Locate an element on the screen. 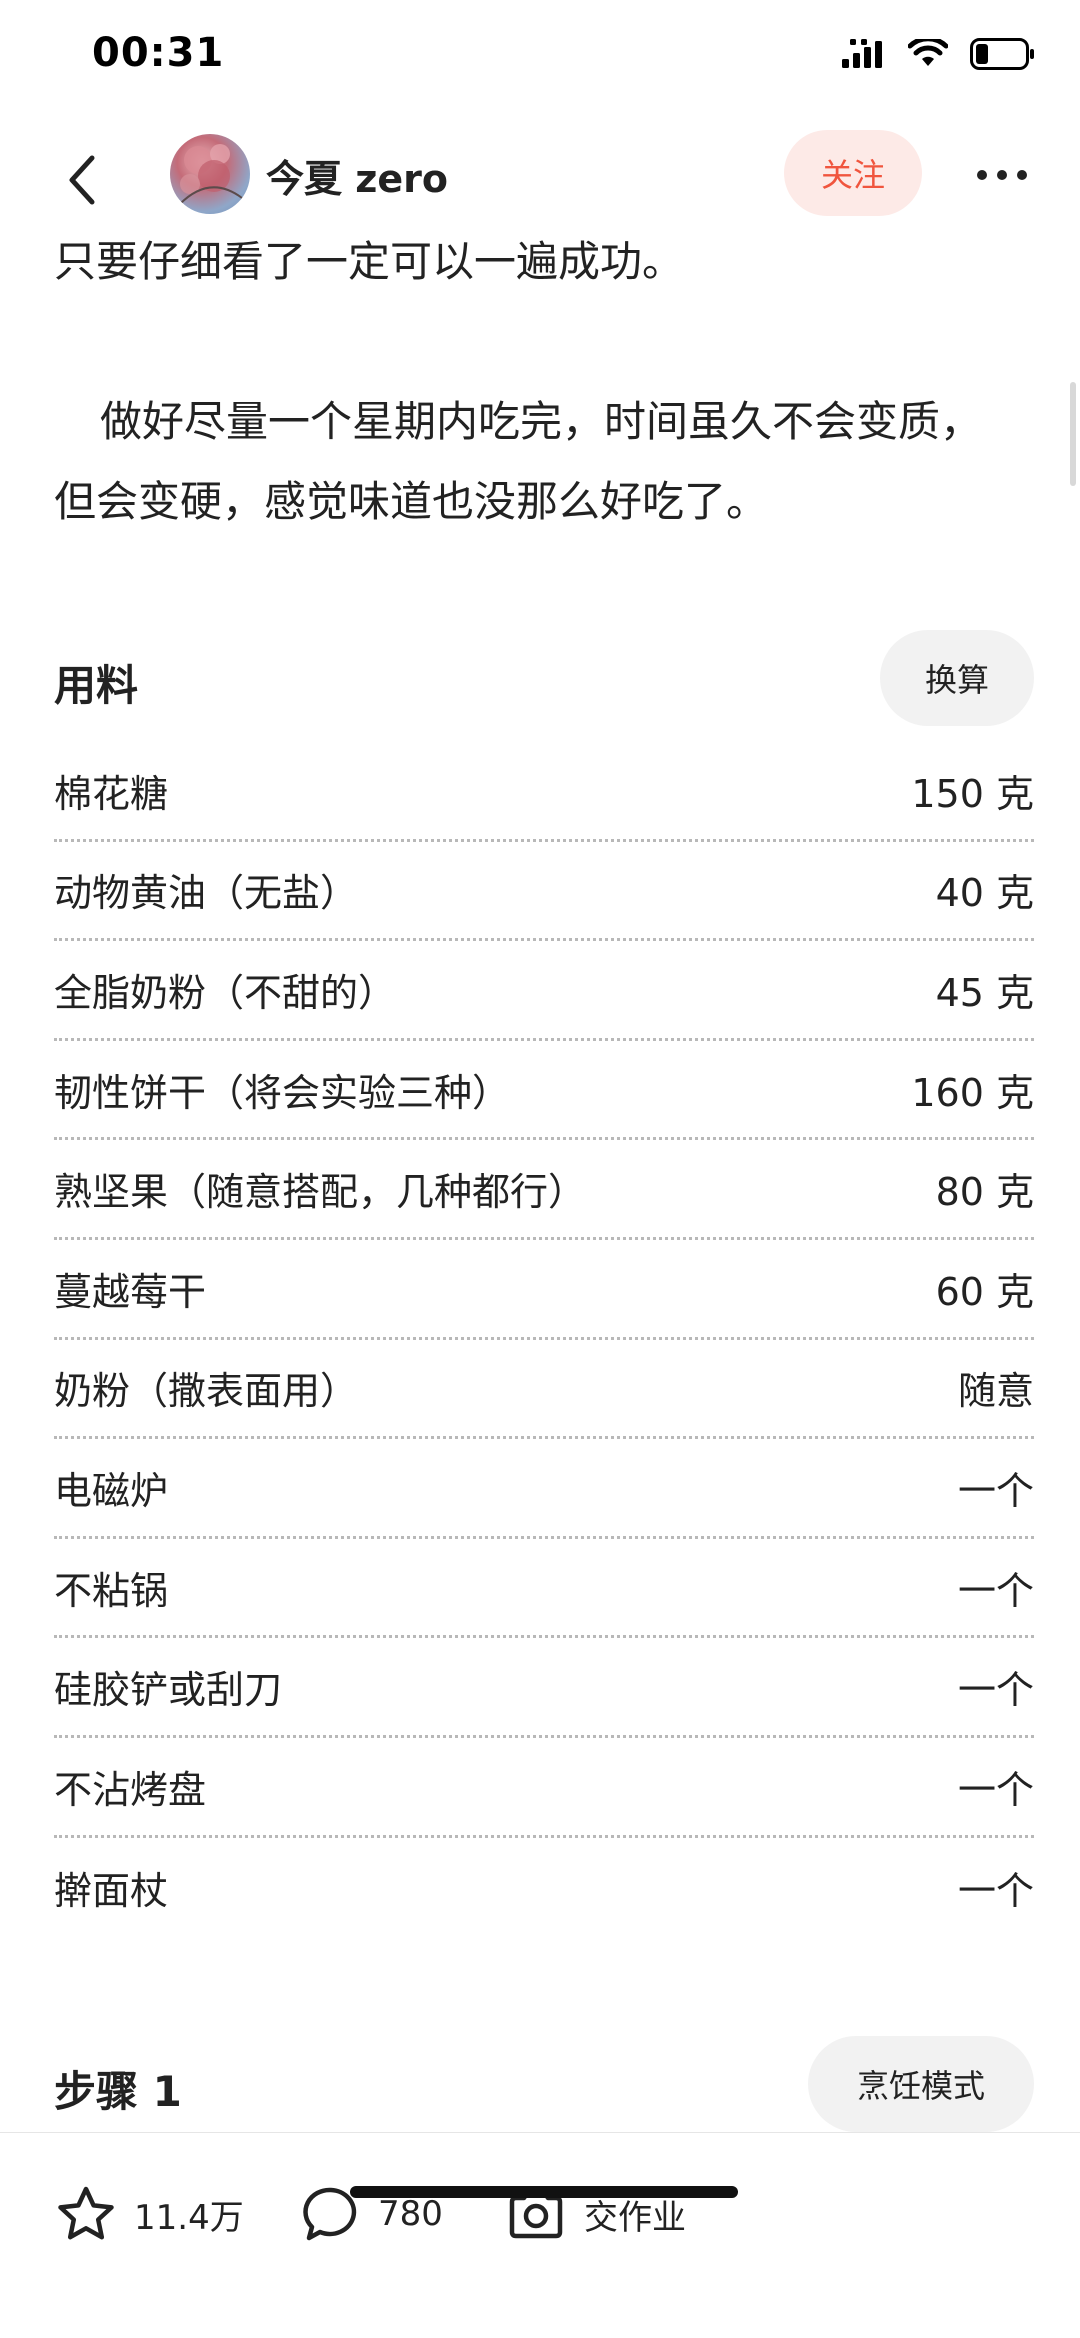  ingredient-row: 不粘锅 一个 is located at coordinates (544, 1589).